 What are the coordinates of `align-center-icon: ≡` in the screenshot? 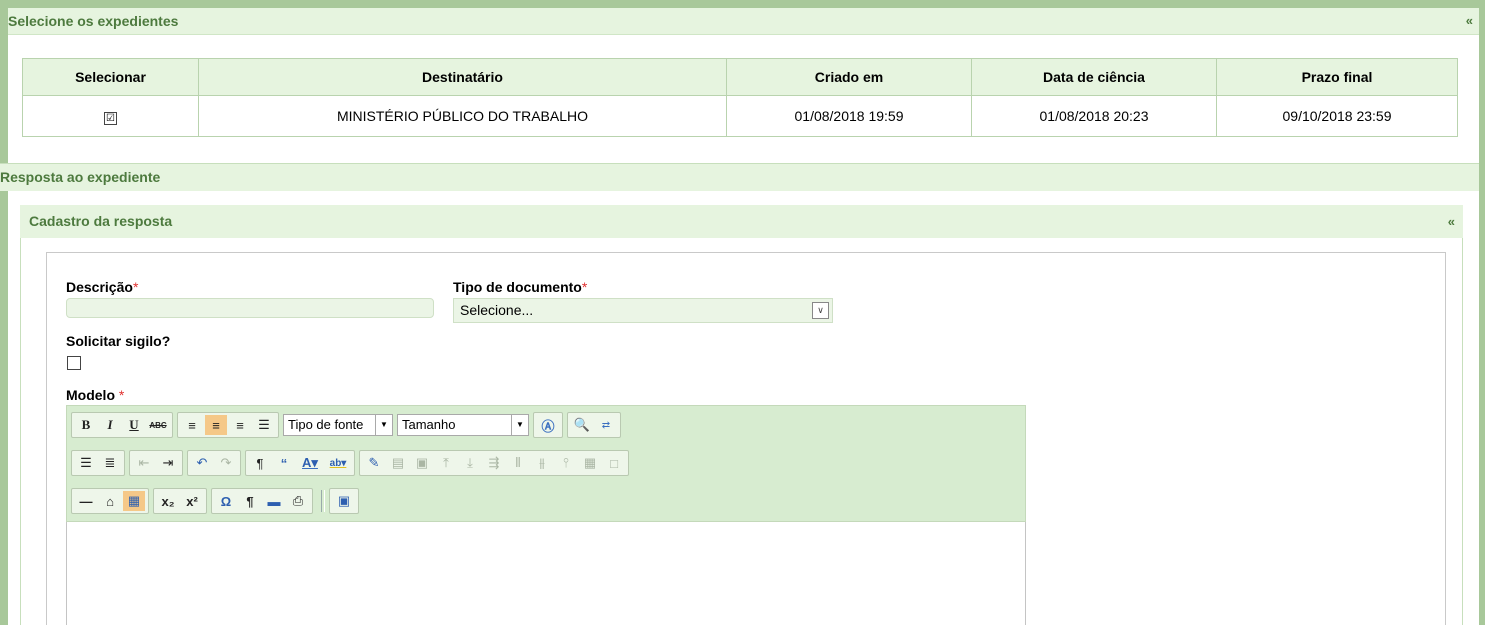 It's located at (216, 425).